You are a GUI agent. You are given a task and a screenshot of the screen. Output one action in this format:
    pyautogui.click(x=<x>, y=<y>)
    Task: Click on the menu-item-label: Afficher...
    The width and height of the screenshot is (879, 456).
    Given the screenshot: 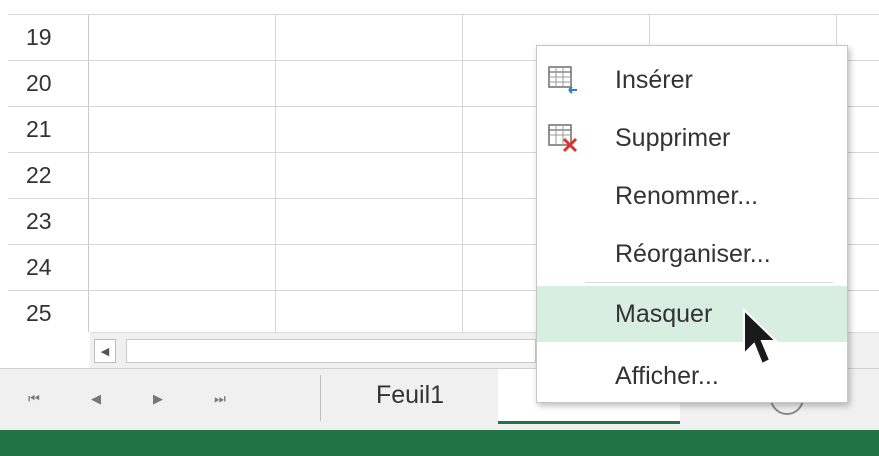 What is the action you would take?
    pyautogui.click(x=667, y=375)
    